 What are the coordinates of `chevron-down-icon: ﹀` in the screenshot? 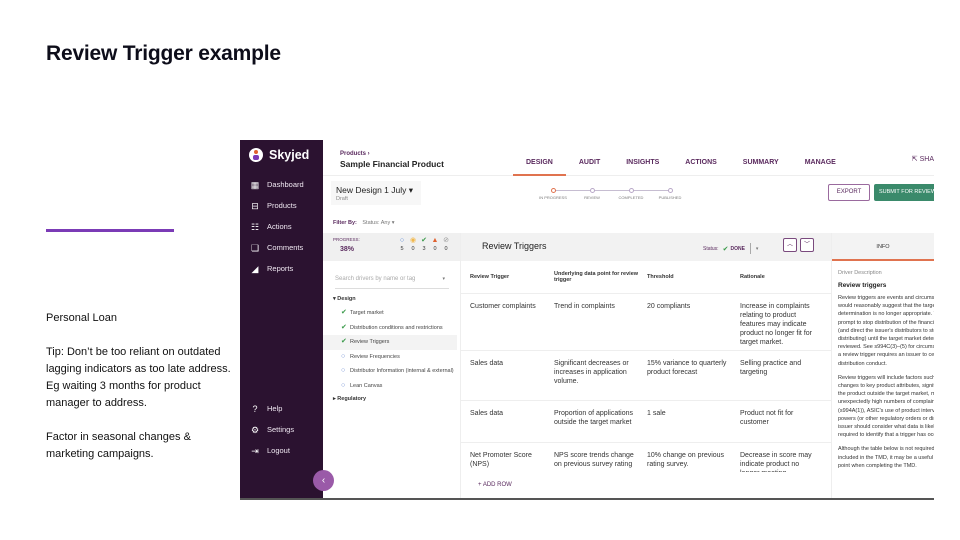 It's located at (806, 245).